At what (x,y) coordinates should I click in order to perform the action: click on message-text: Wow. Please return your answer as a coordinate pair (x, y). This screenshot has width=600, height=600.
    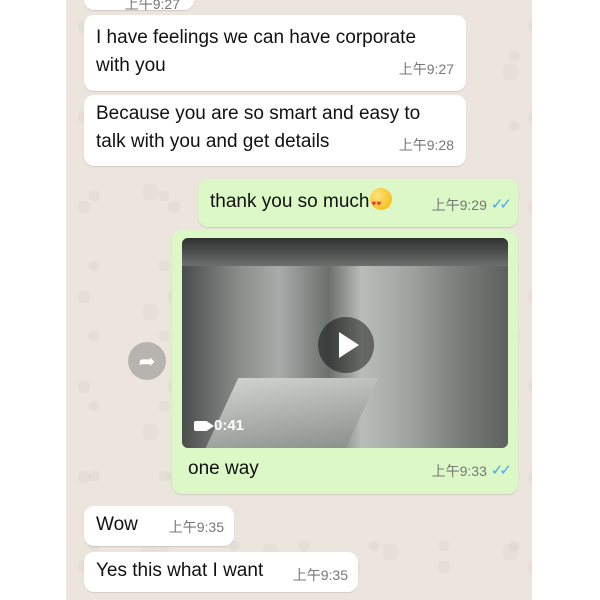
    Looking at the image, I should click on (117, 524).